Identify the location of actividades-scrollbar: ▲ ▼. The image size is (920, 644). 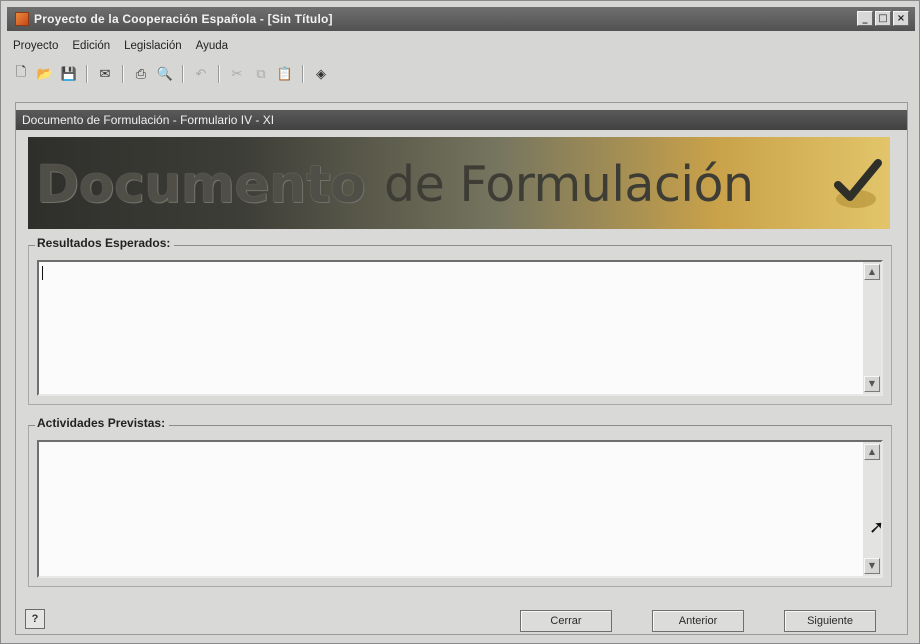
(872, 509).